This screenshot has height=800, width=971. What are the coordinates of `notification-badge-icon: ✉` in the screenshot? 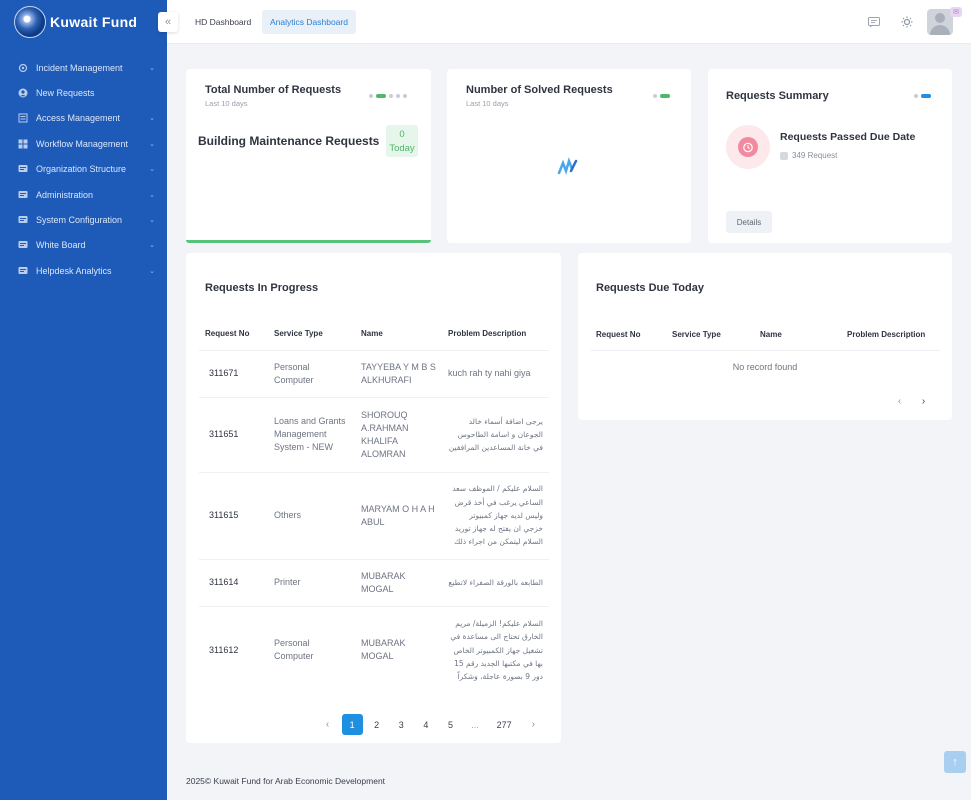 It's located at (956, 12).